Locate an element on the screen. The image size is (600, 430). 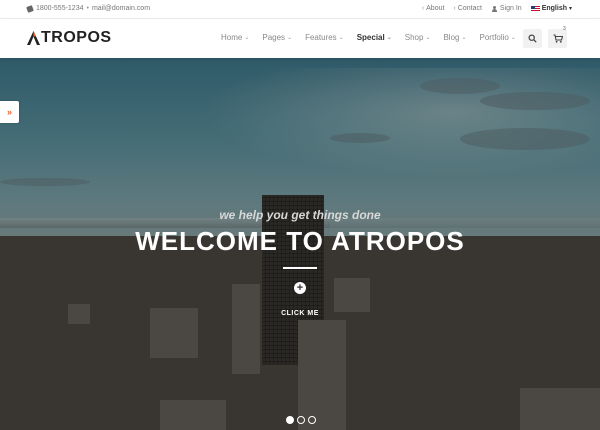
contact-label: Contact is located at coordinates (469, 8).